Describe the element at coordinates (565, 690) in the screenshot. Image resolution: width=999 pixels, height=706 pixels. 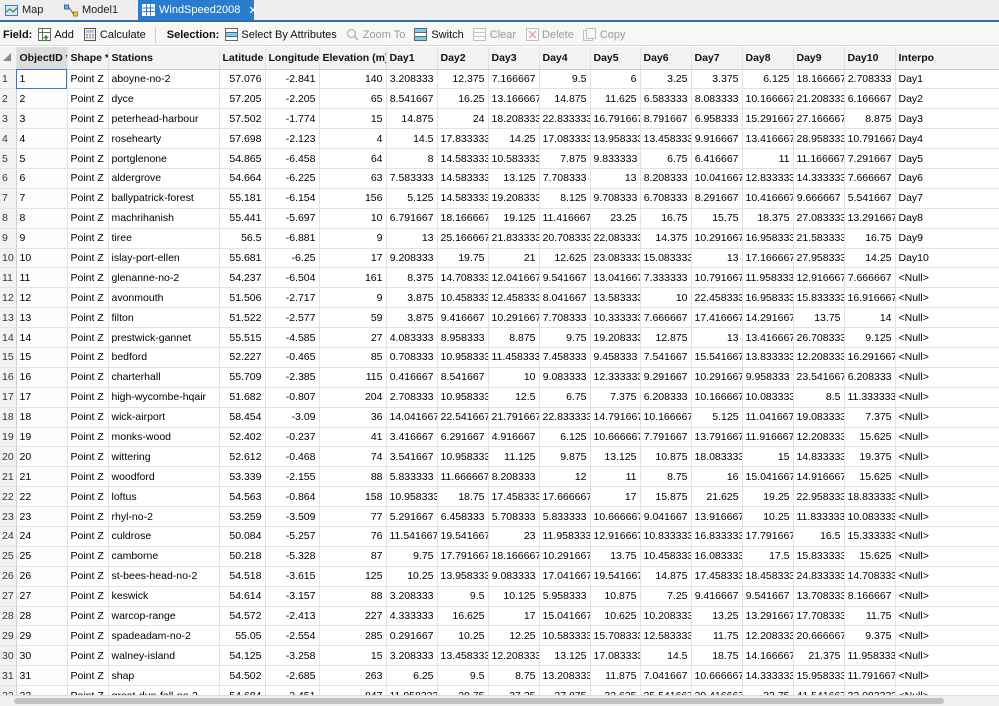
I see `table-cell: 27.875` at that location.